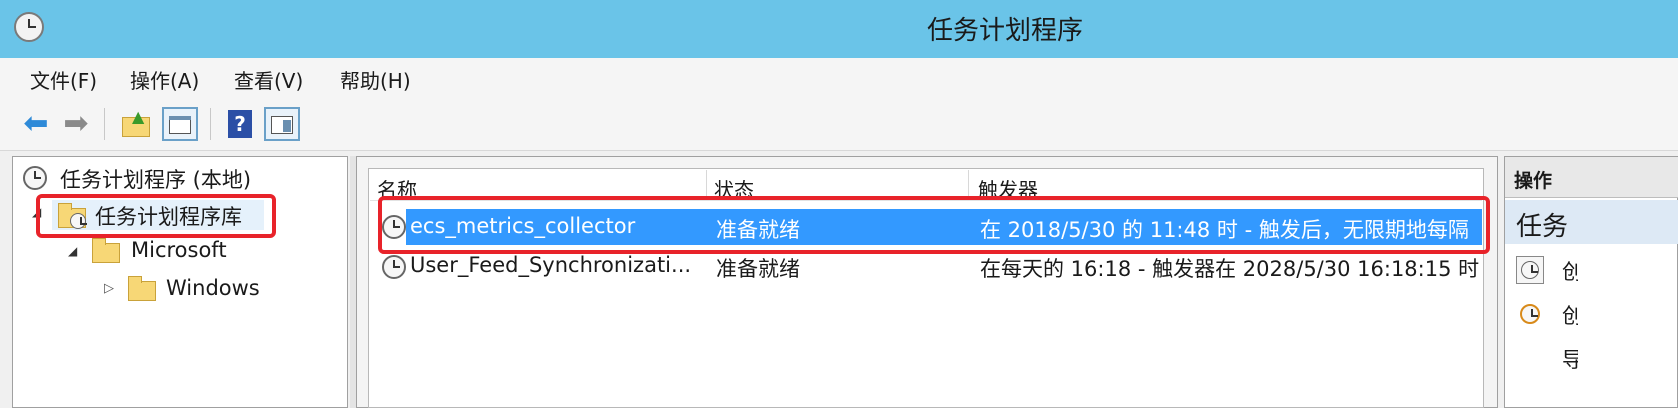  I want to click on task-status: 准备就绪, so click(758, 269).